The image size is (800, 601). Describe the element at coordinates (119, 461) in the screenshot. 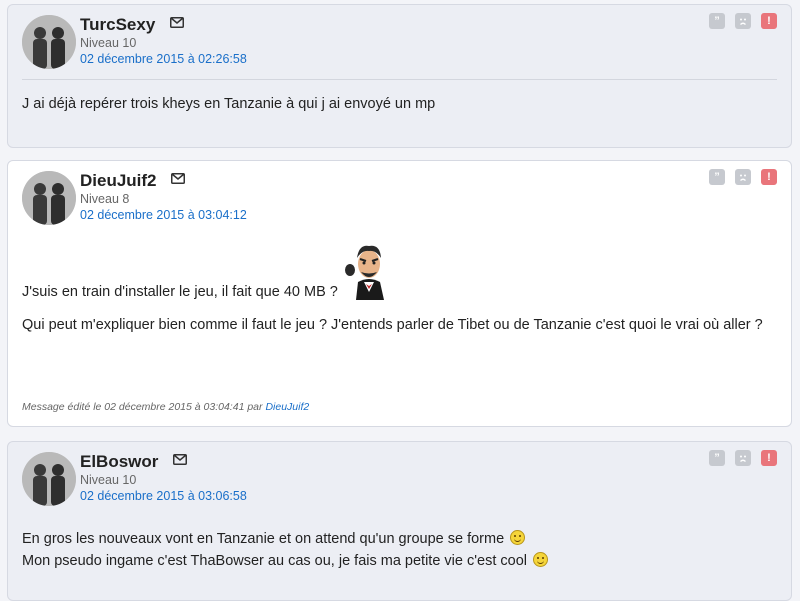

I see `author-pseudo: ElBoswor` at that location.